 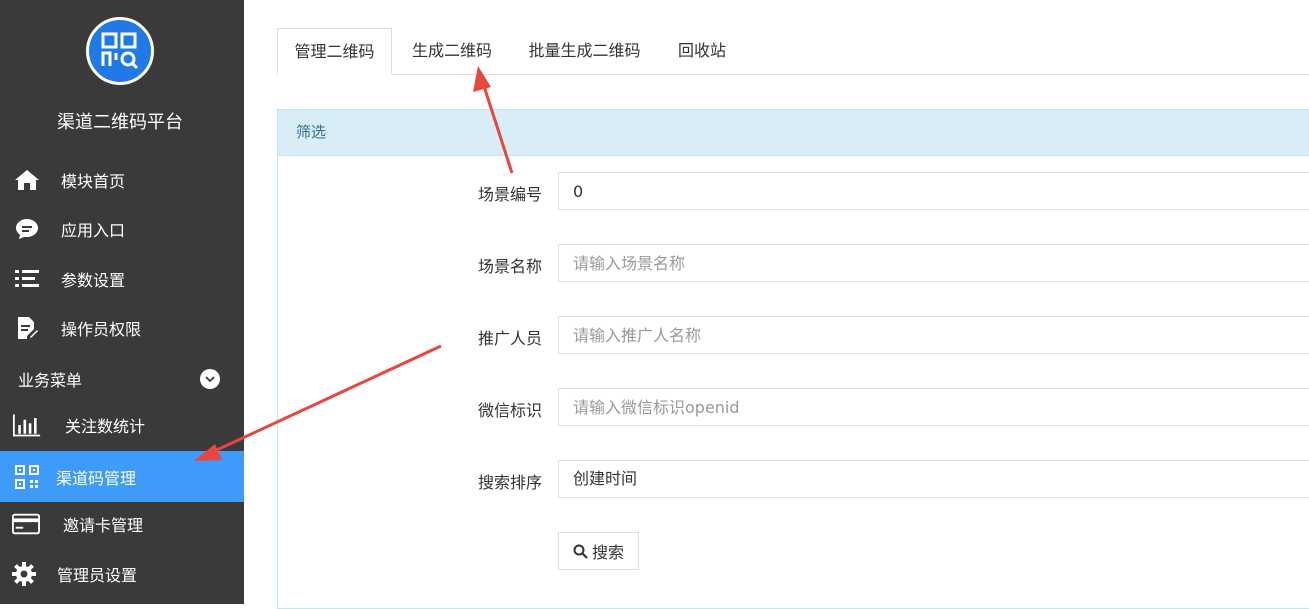 I want to click on sidebar-item-admin-settings: 管理员设置, so click(x=122, y=574).